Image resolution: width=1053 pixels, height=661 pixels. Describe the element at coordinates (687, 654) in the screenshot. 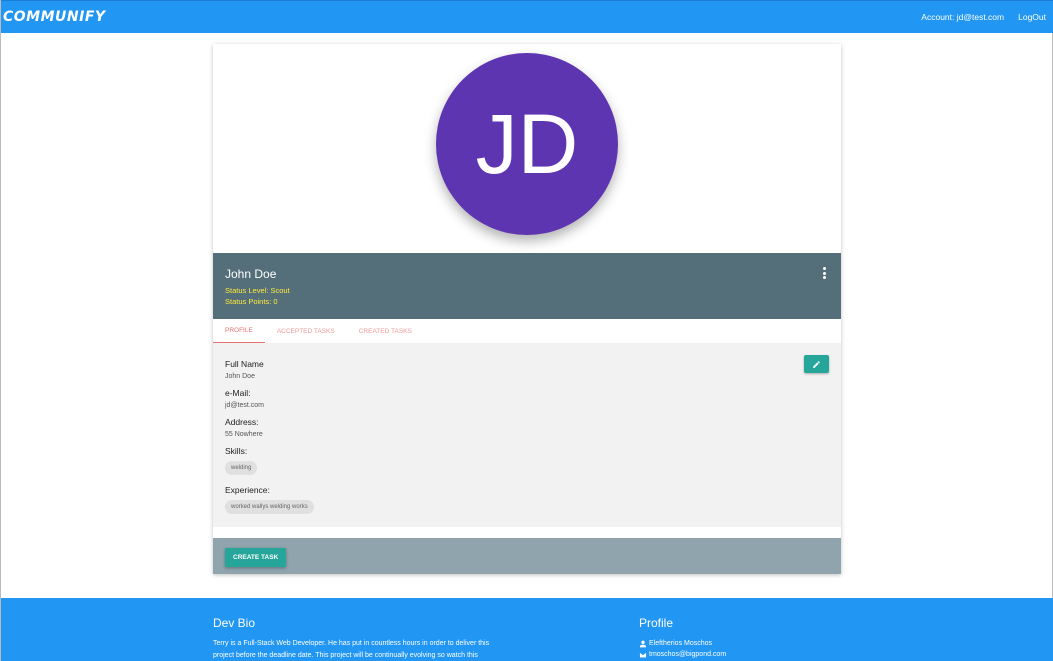

I see `profile-email-text: tmoschos@bigpond.com` at that location.